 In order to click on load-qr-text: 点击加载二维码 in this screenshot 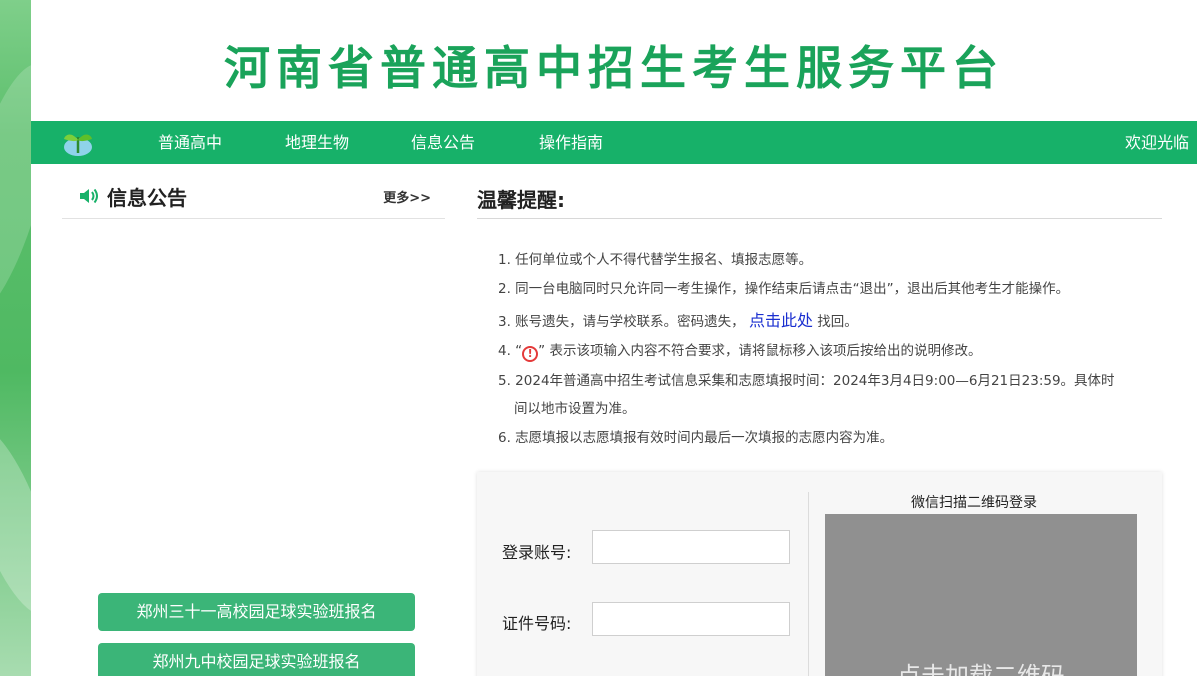, I will do `click(981, 669)`.